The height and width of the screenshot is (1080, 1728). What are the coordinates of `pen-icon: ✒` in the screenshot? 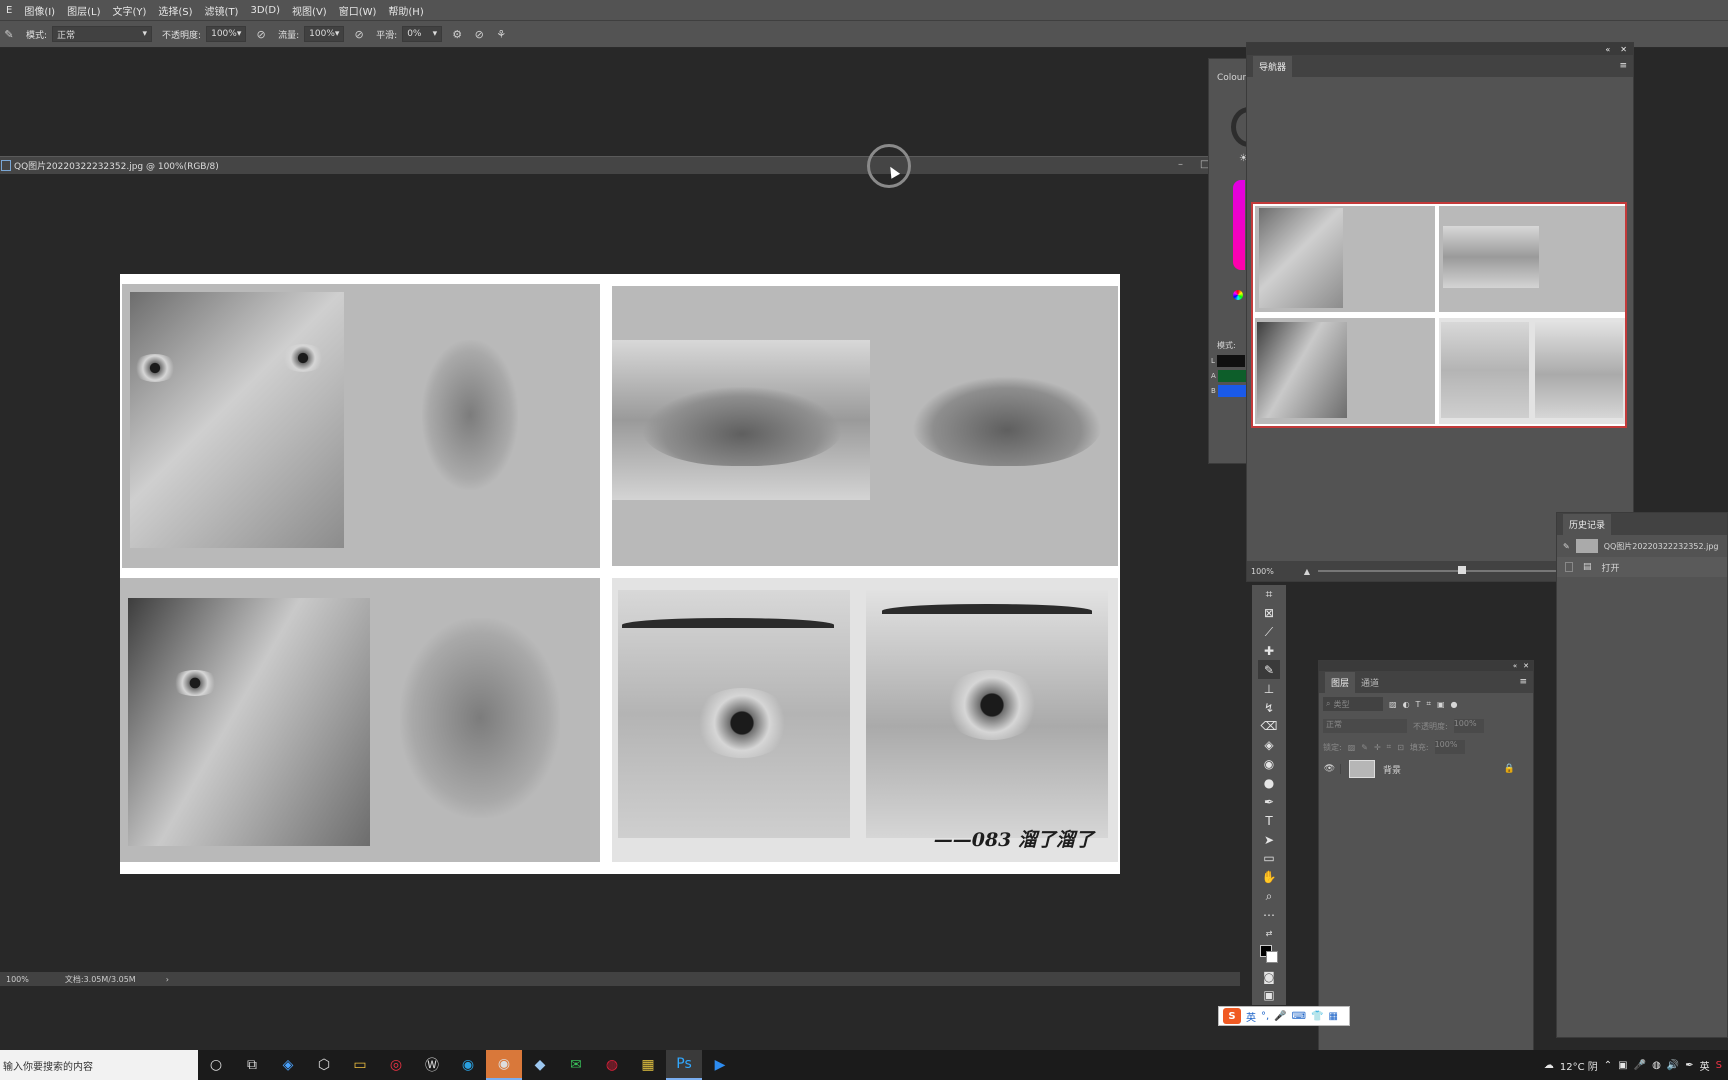 It's located at (1689, 1065).